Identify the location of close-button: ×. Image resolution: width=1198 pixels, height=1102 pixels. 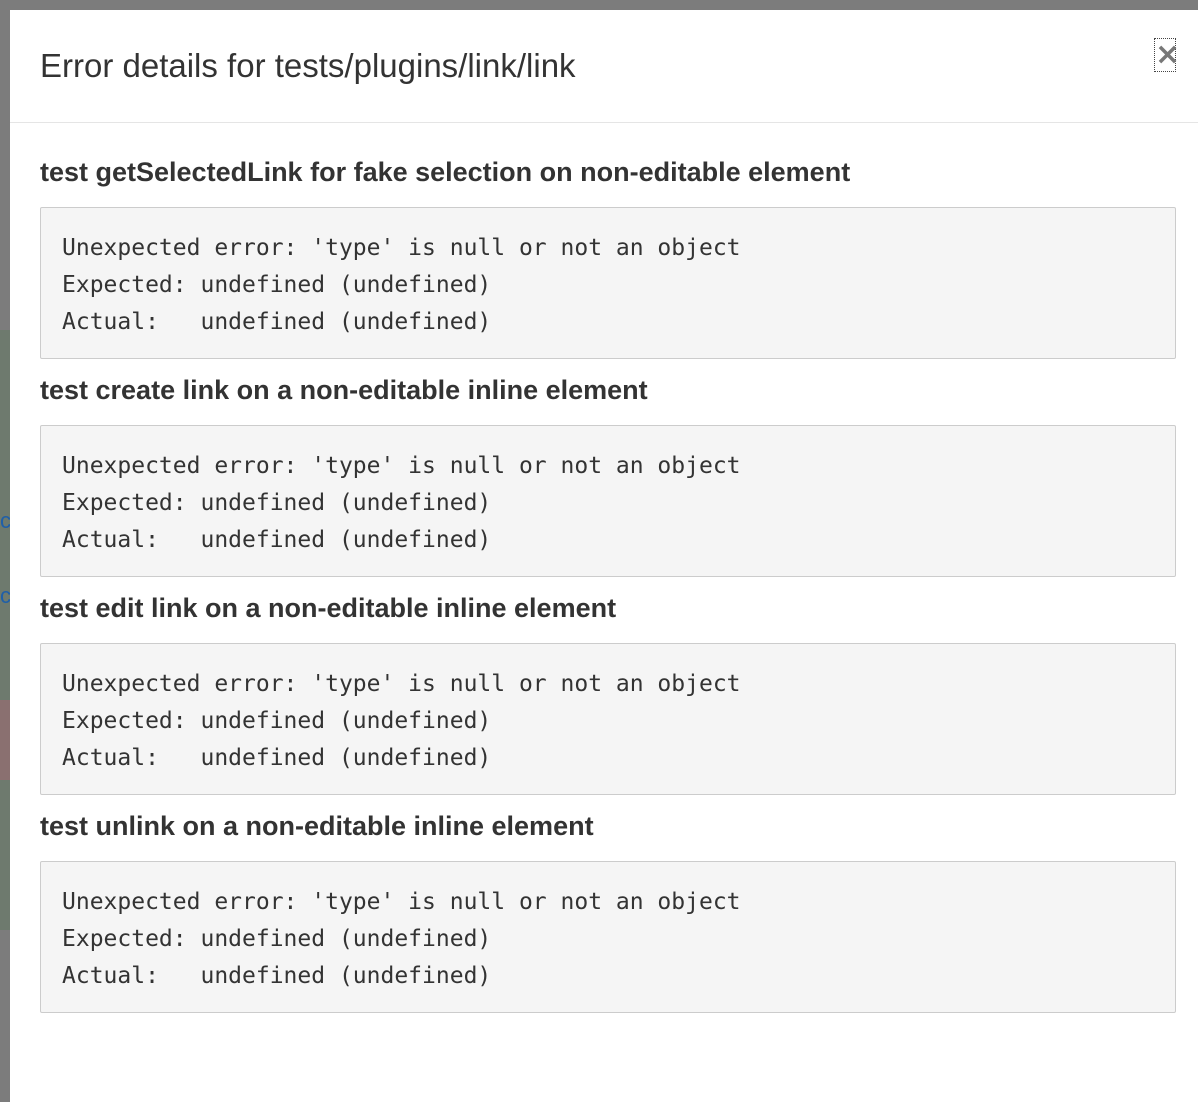
(1167, 55).